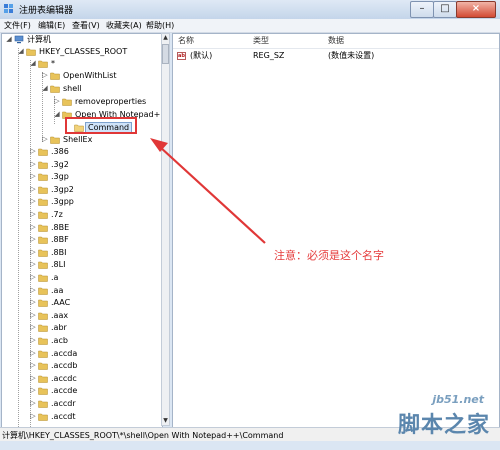 This screenshot has height=450, width=500. I want to click on minimize-icon: –, so click(422, 8).